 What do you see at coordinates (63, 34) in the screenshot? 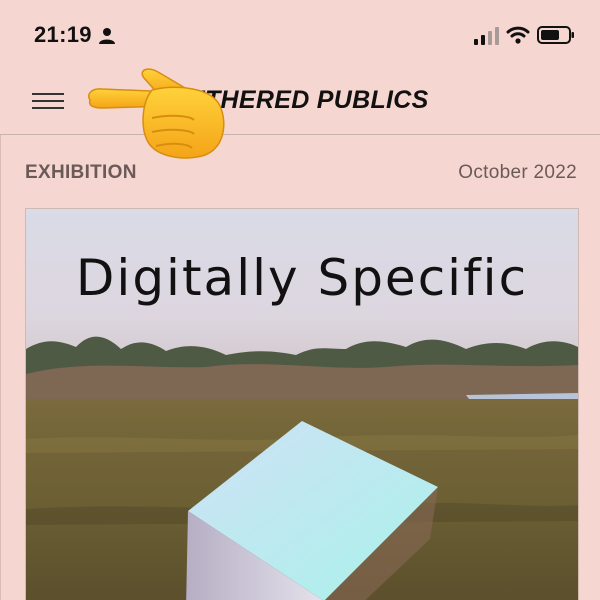
I see `status-time: 21:19` at bounding box center [63, 34].